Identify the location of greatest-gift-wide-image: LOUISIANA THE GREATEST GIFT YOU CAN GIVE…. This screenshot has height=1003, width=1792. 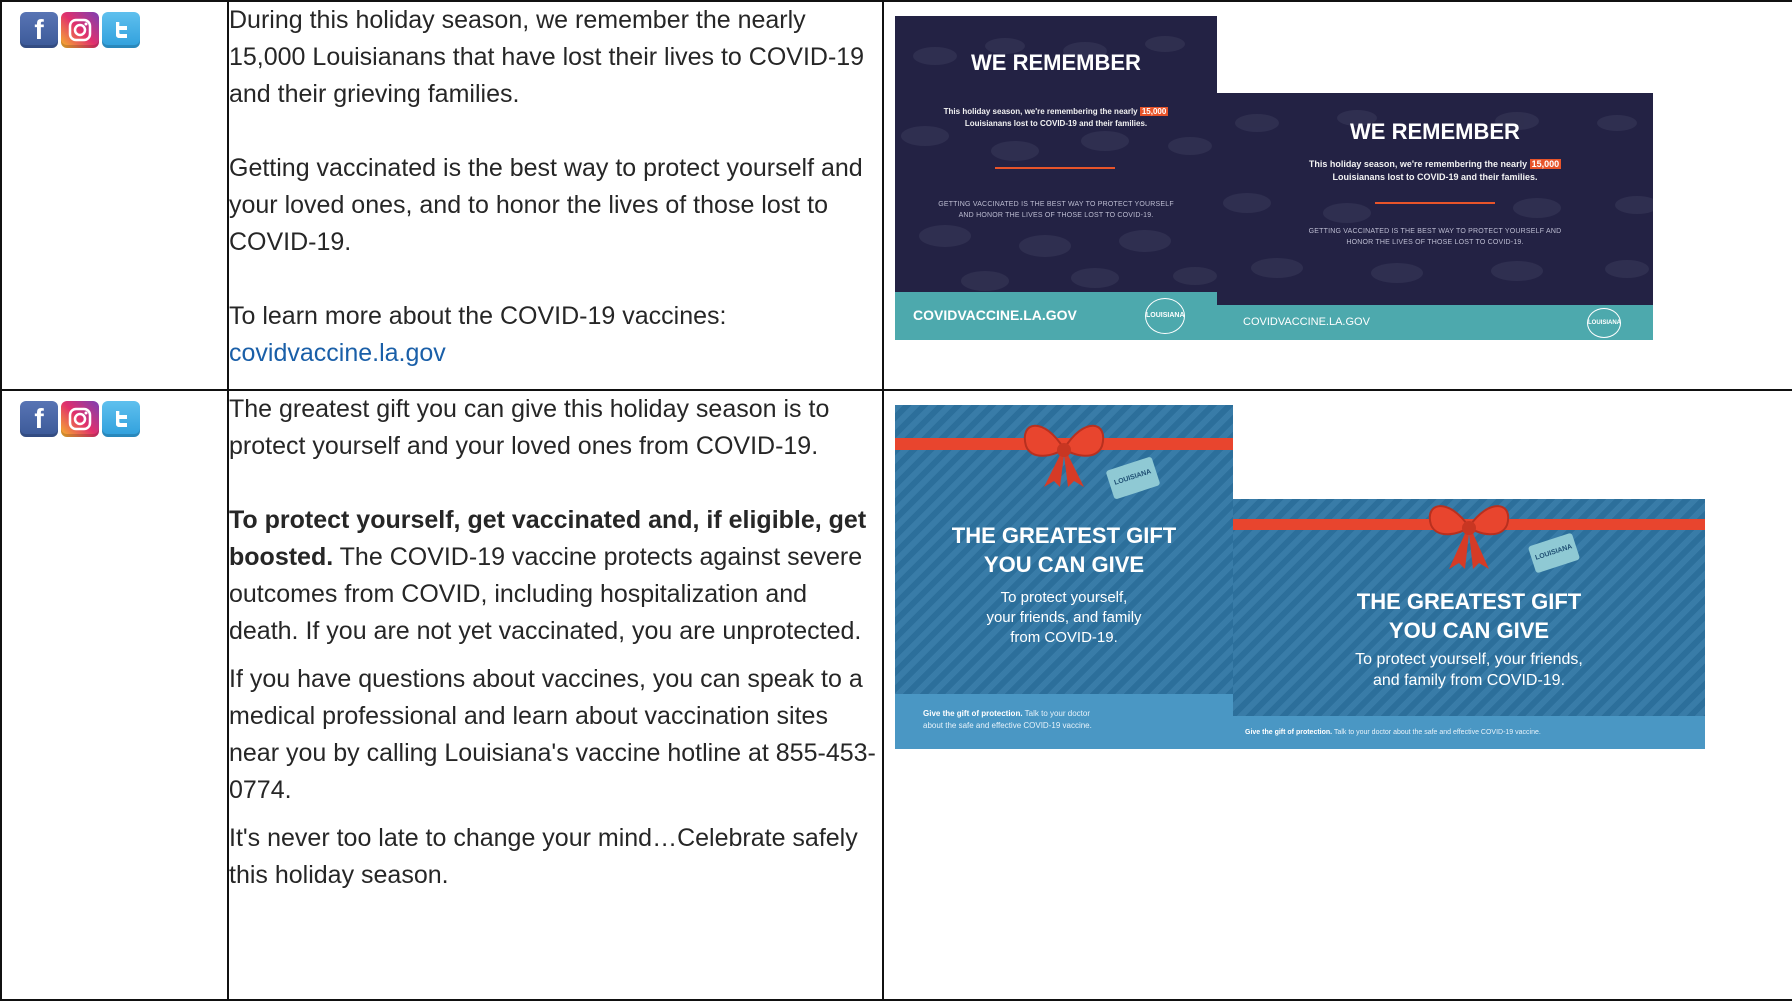
(1469, 624).